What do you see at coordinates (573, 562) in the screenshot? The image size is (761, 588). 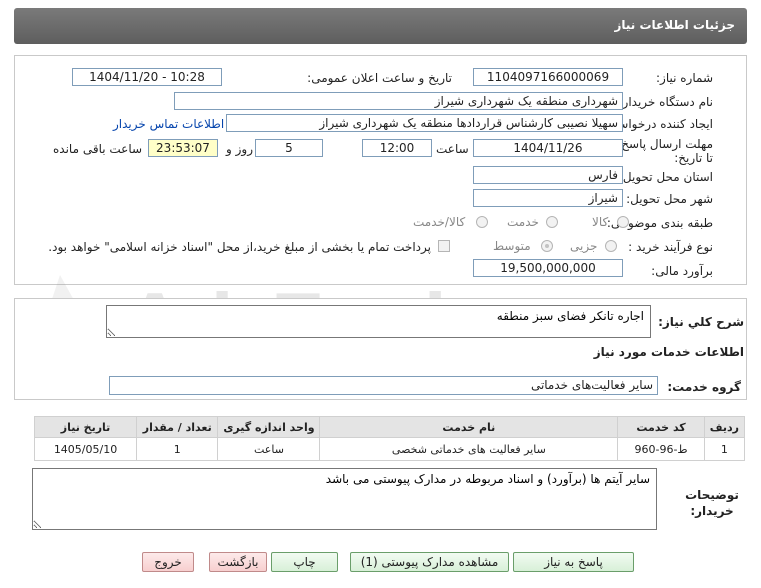 I see `reply-button: پاسخ به نیاز` at bounding box center [573, 562].